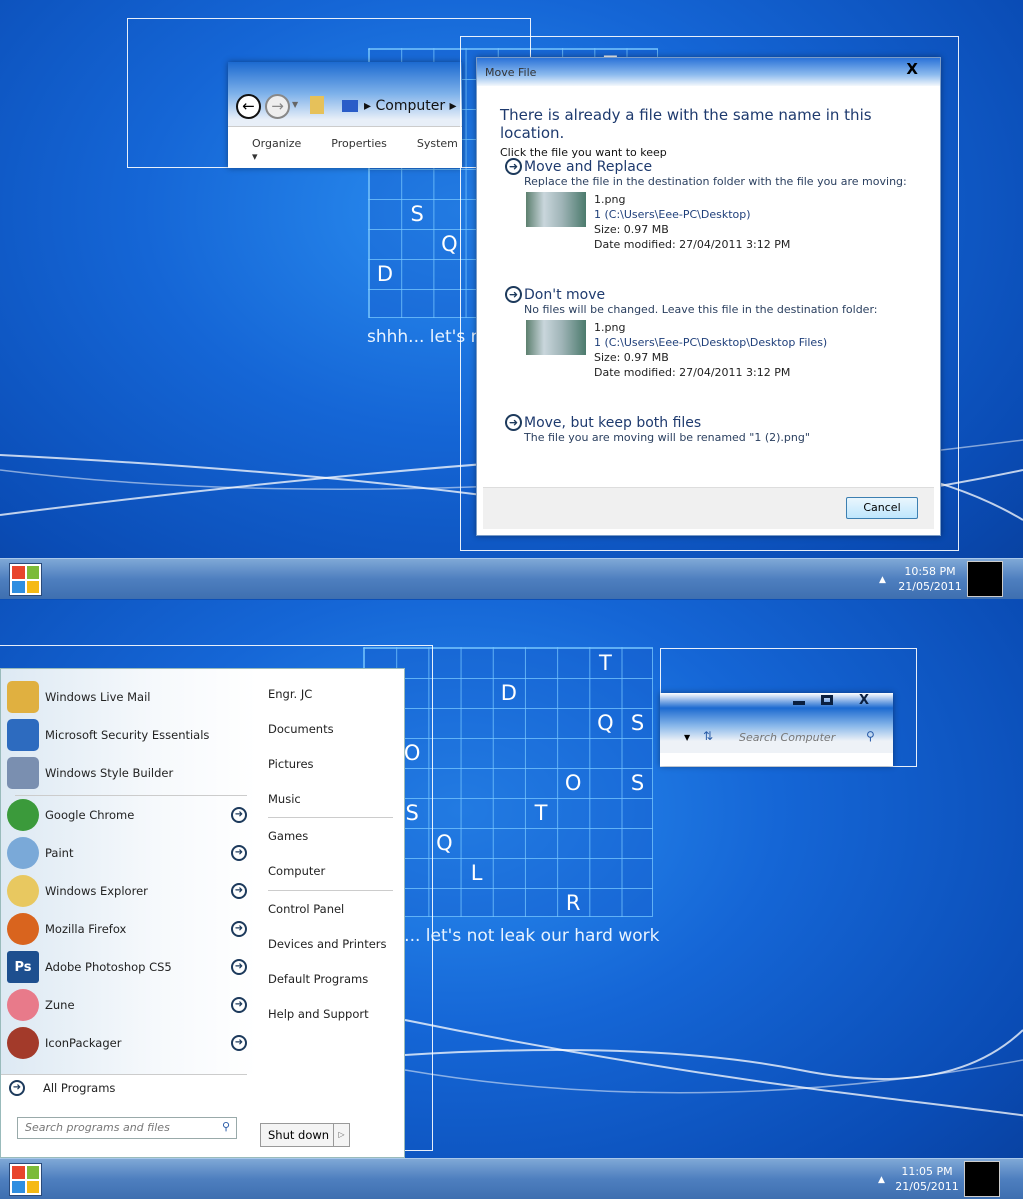 This screenshot has width=1023, height=1199. What do you see at coordinates (573, 783) in the screenshot?
I see `grid-letter: O` at bounding box center [573, 783].